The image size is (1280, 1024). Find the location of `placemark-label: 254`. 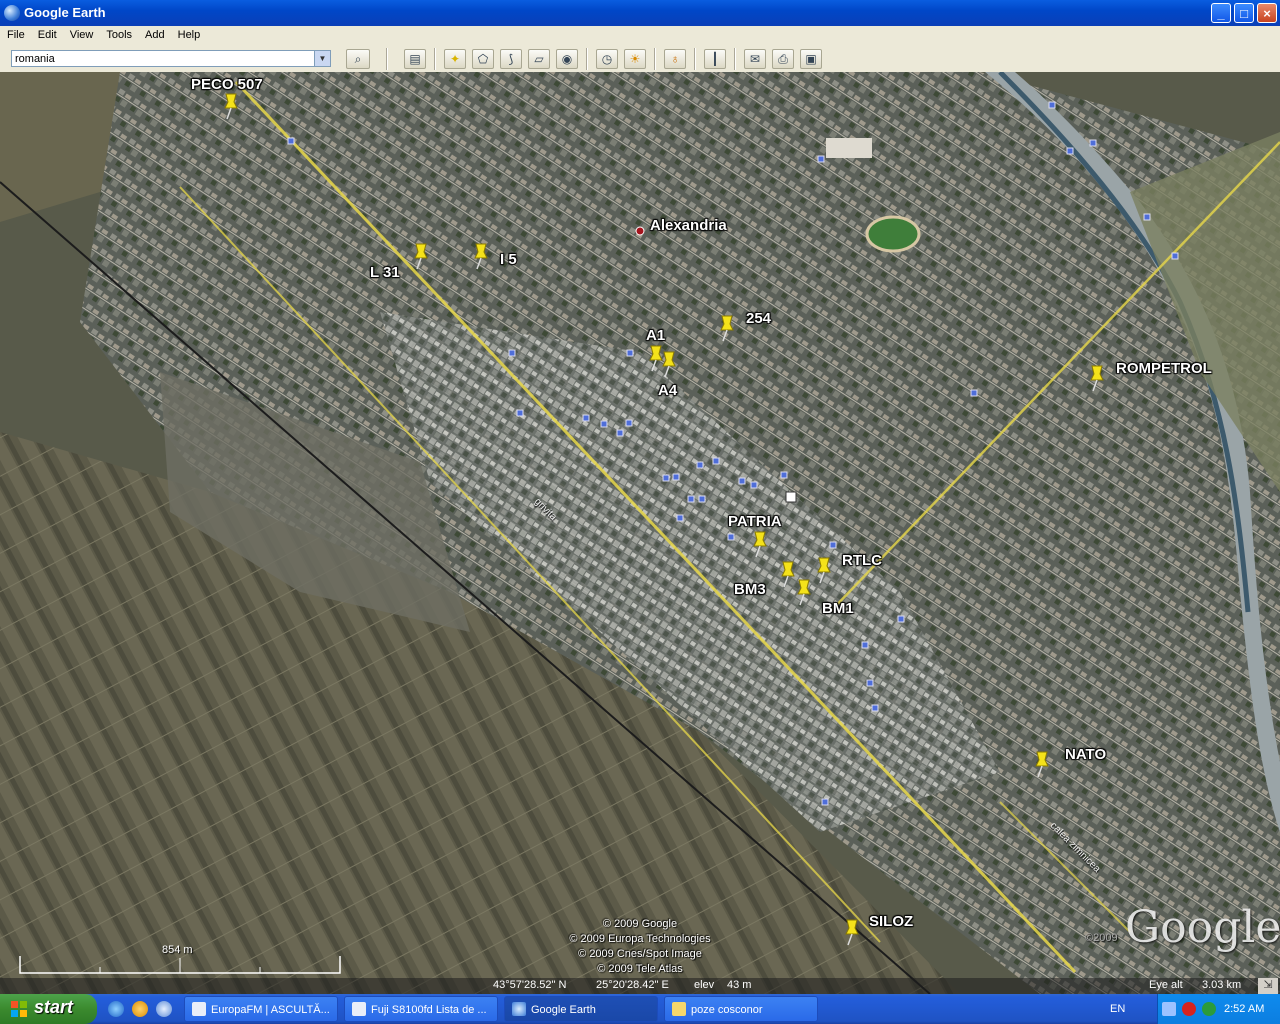

placemark-label: 254 is located at coordinates (758, 318).